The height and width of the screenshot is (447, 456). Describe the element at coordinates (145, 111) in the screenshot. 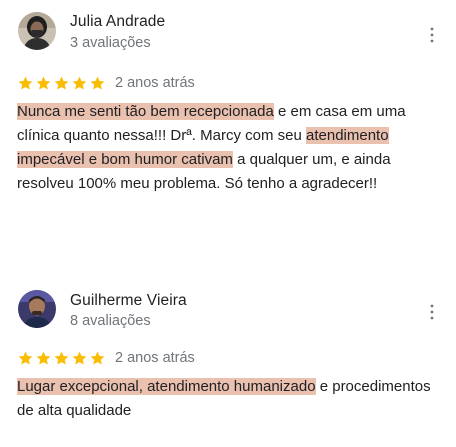

I see `highlighted-text: Nunca me senti tão bem recepcionada` at that location.